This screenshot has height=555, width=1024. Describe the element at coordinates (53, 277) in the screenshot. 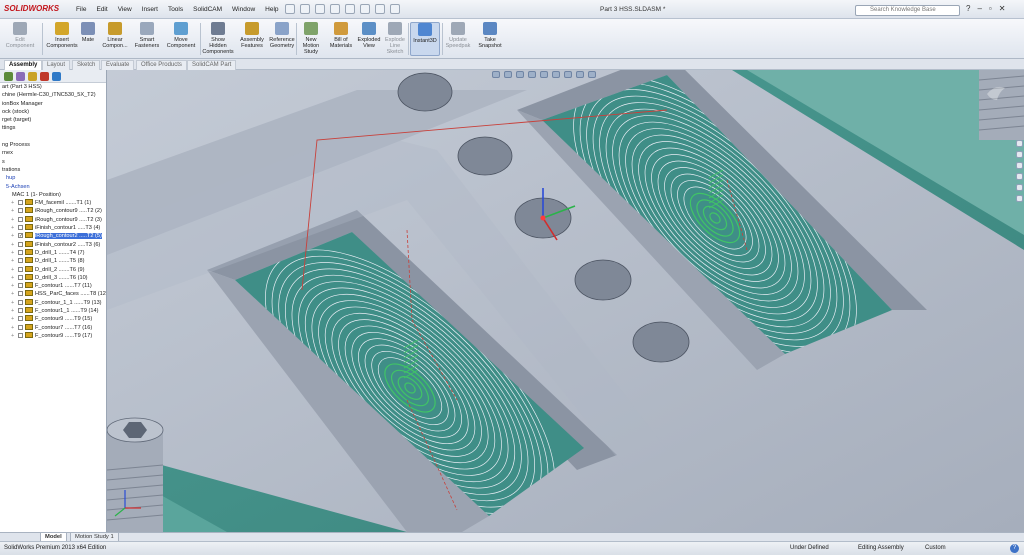

I see `feature-tree-item: + D_drill_3 .......T6 (10)` at that location.